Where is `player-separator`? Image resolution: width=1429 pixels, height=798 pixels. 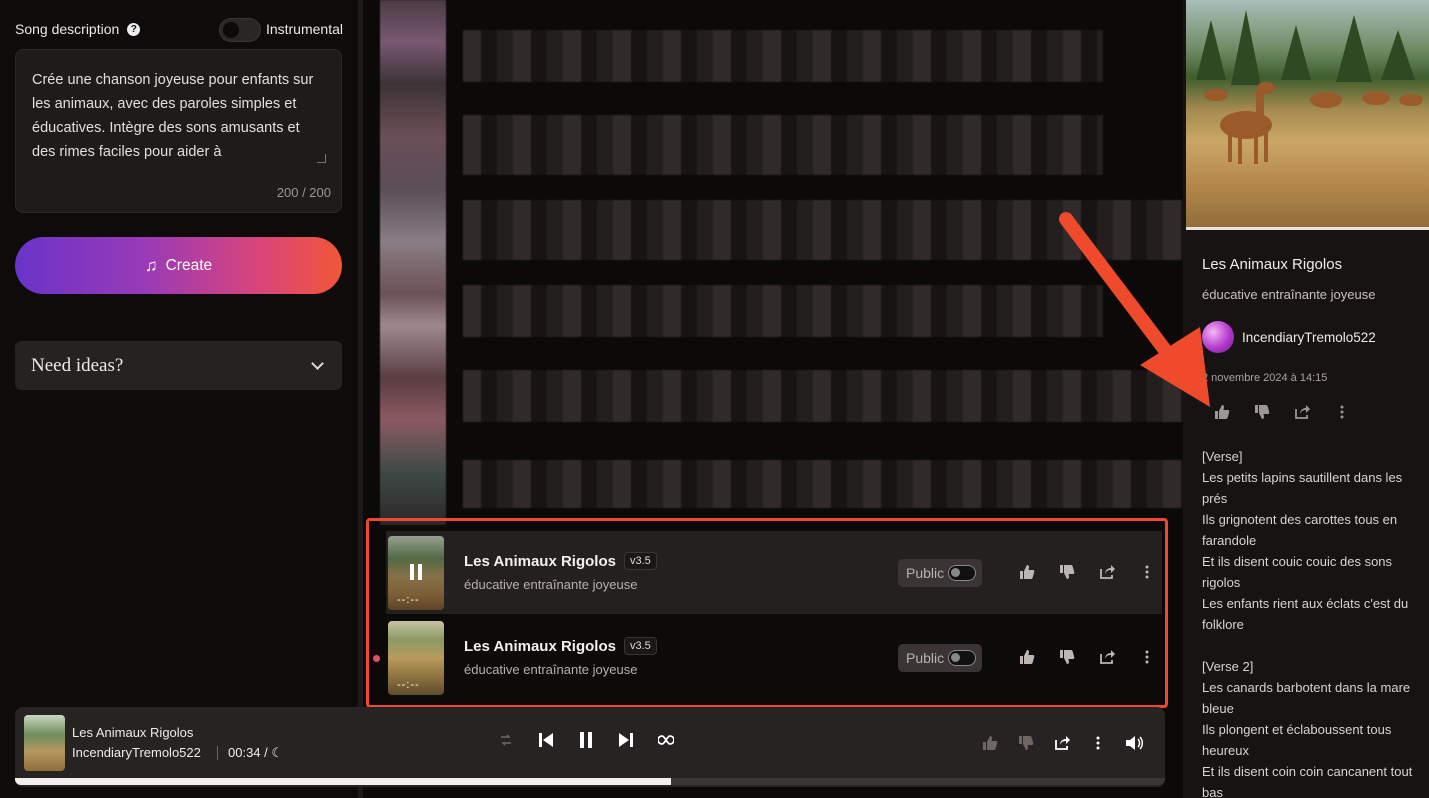
player-separator is located at coordinates (217, 753).